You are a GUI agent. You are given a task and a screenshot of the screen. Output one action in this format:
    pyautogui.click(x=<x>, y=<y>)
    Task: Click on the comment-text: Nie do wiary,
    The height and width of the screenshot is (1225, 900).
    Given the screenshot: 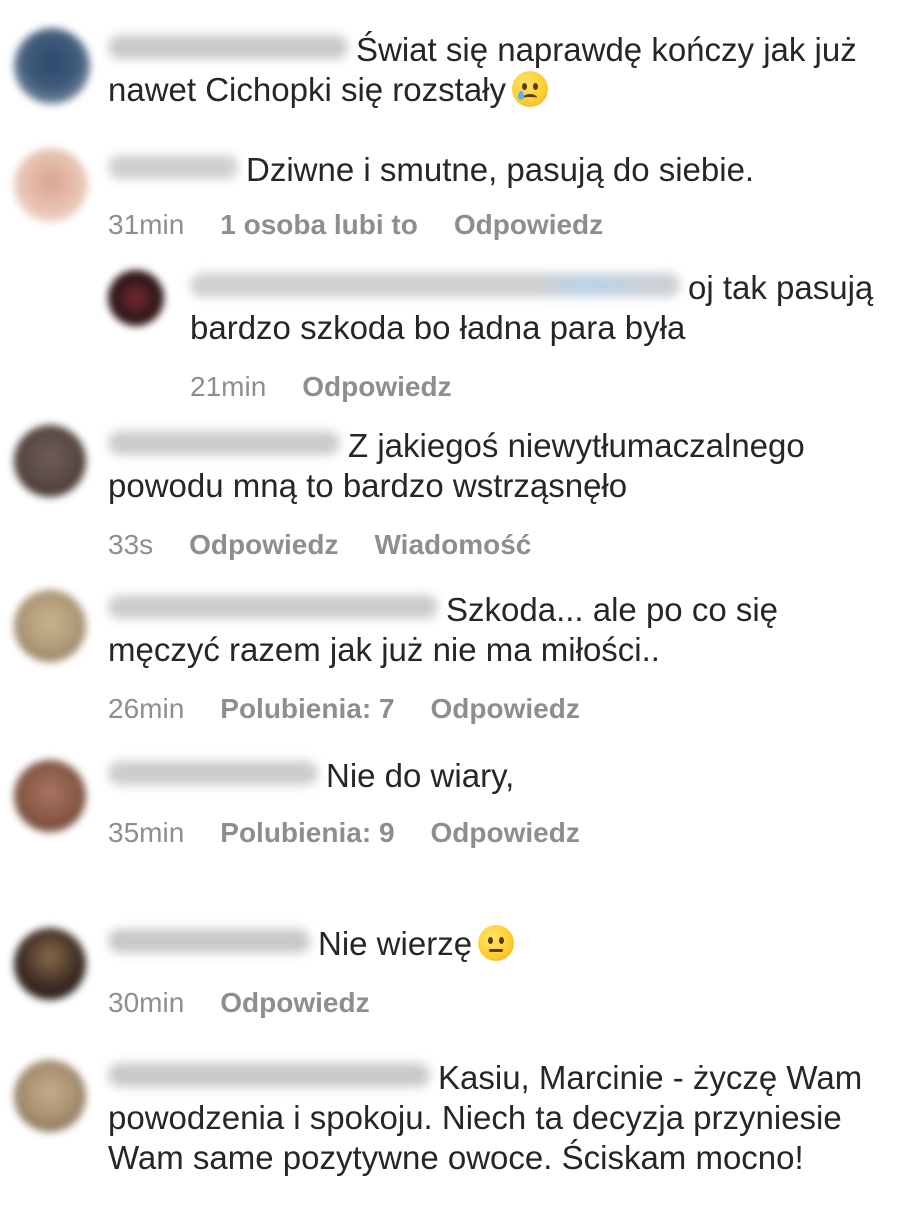 What is the action you would take?
    pyautogui.click(x=493, y=776)
    